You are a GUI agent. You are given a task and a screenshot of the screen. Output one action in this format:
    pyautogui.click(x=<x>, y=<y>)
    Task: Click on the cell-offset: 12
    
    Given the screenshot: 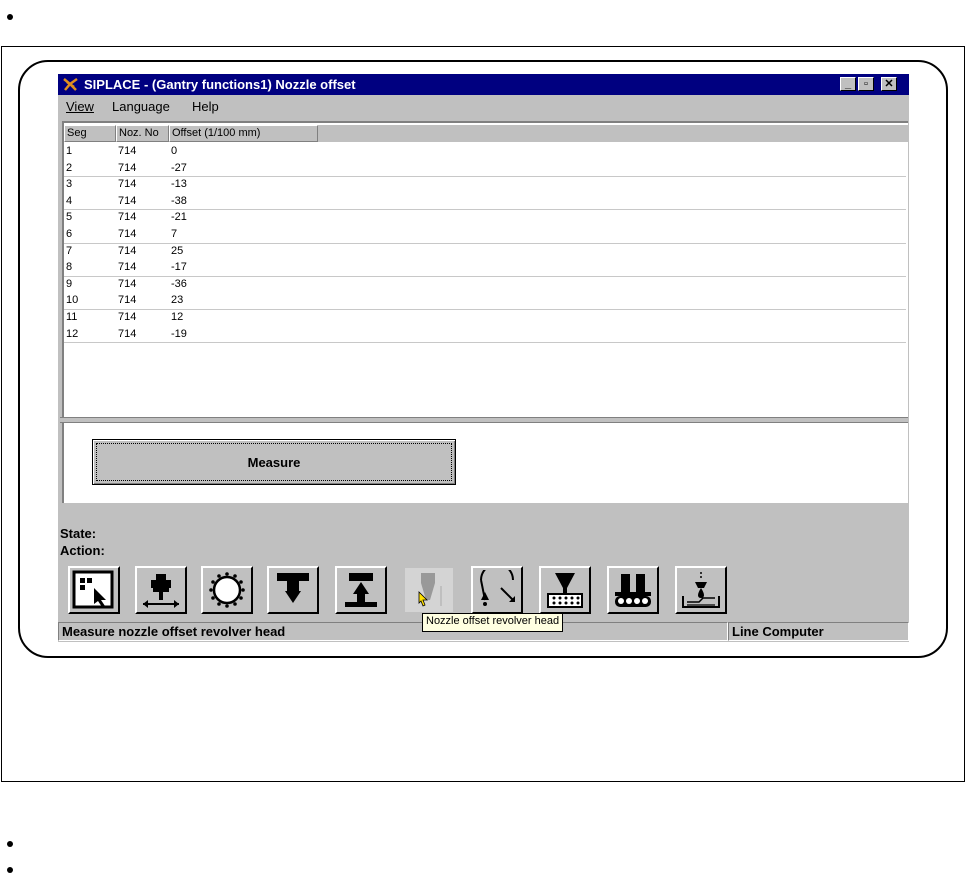 What is the action you would take?
    pyautogui.click(x=177, y=317)
    